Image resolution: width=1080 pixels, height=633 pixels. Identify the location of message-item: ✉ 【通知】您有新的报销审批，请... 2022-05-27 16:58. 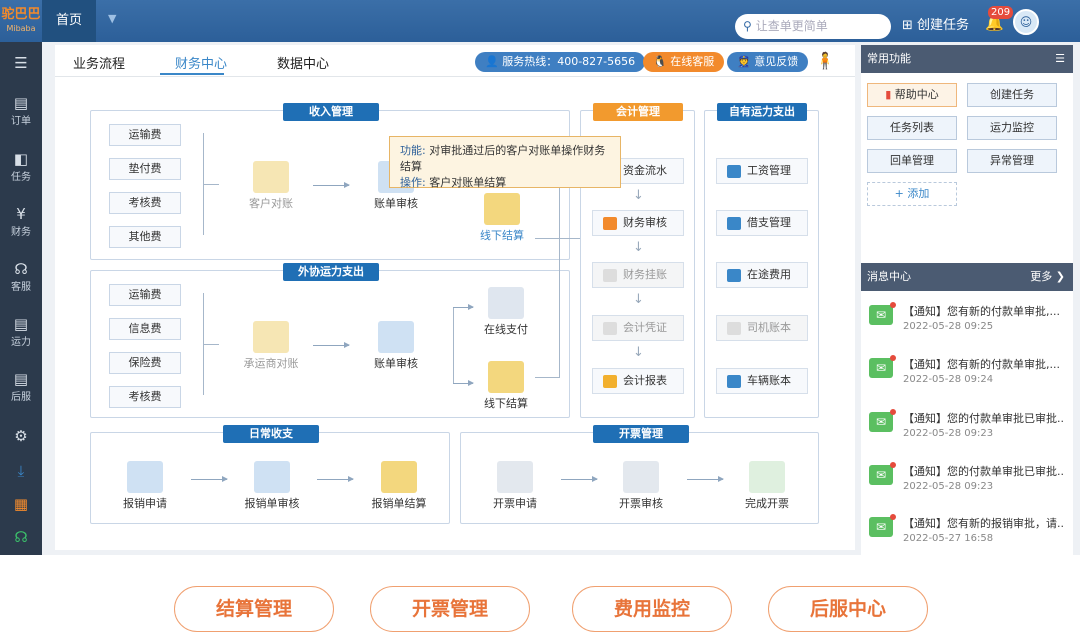
(963, 530).